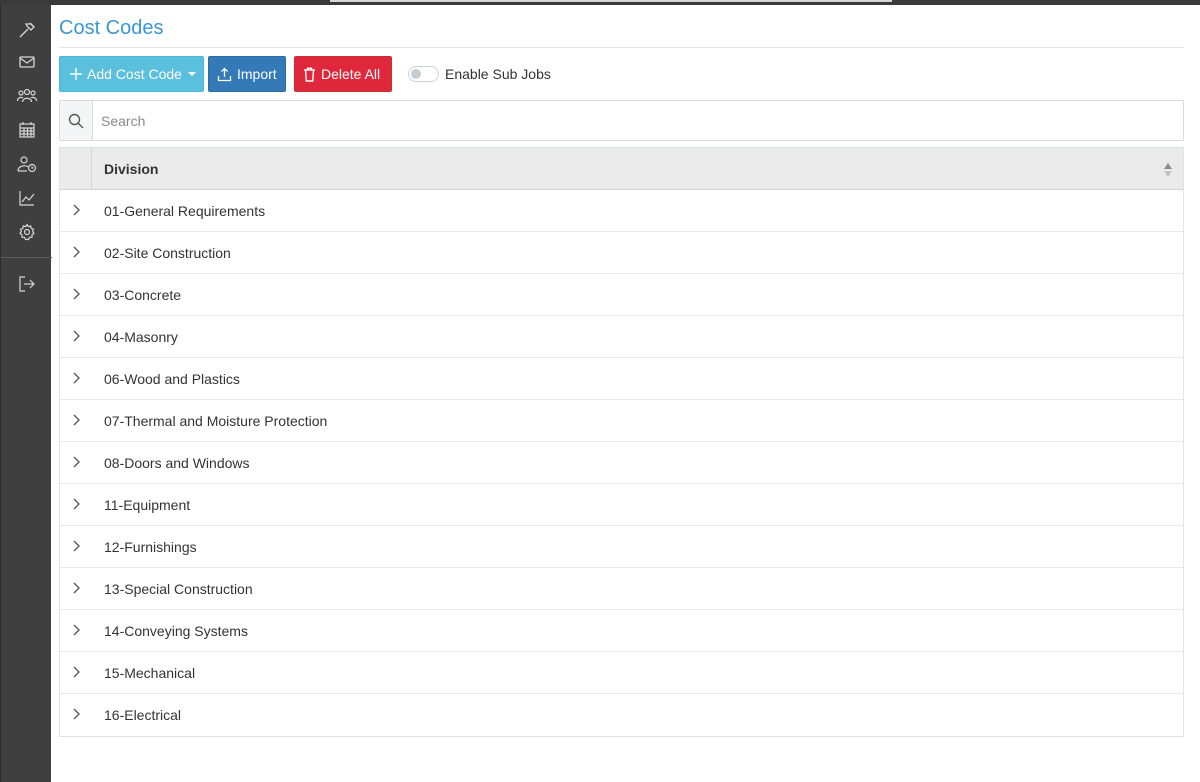 The height and width of the screenshot is (782, 1200). Describe the element at coordinates (167, 253) in the screenshot. I see `division-name: 02-Site Construction` at that location.